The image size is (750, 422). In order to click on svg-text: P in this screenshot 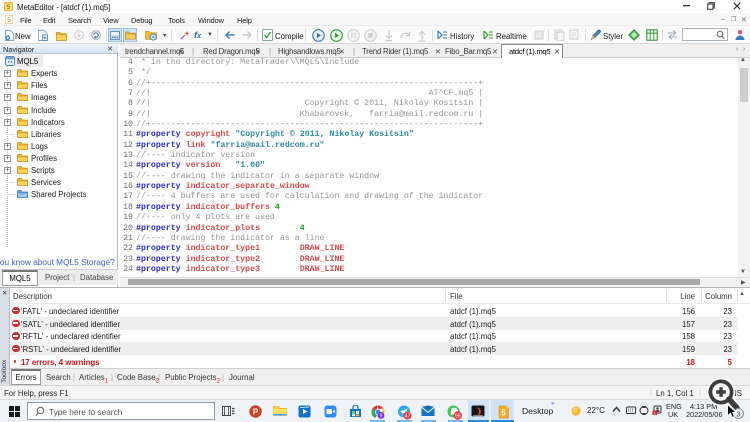, I will do `click(256, 411)`.